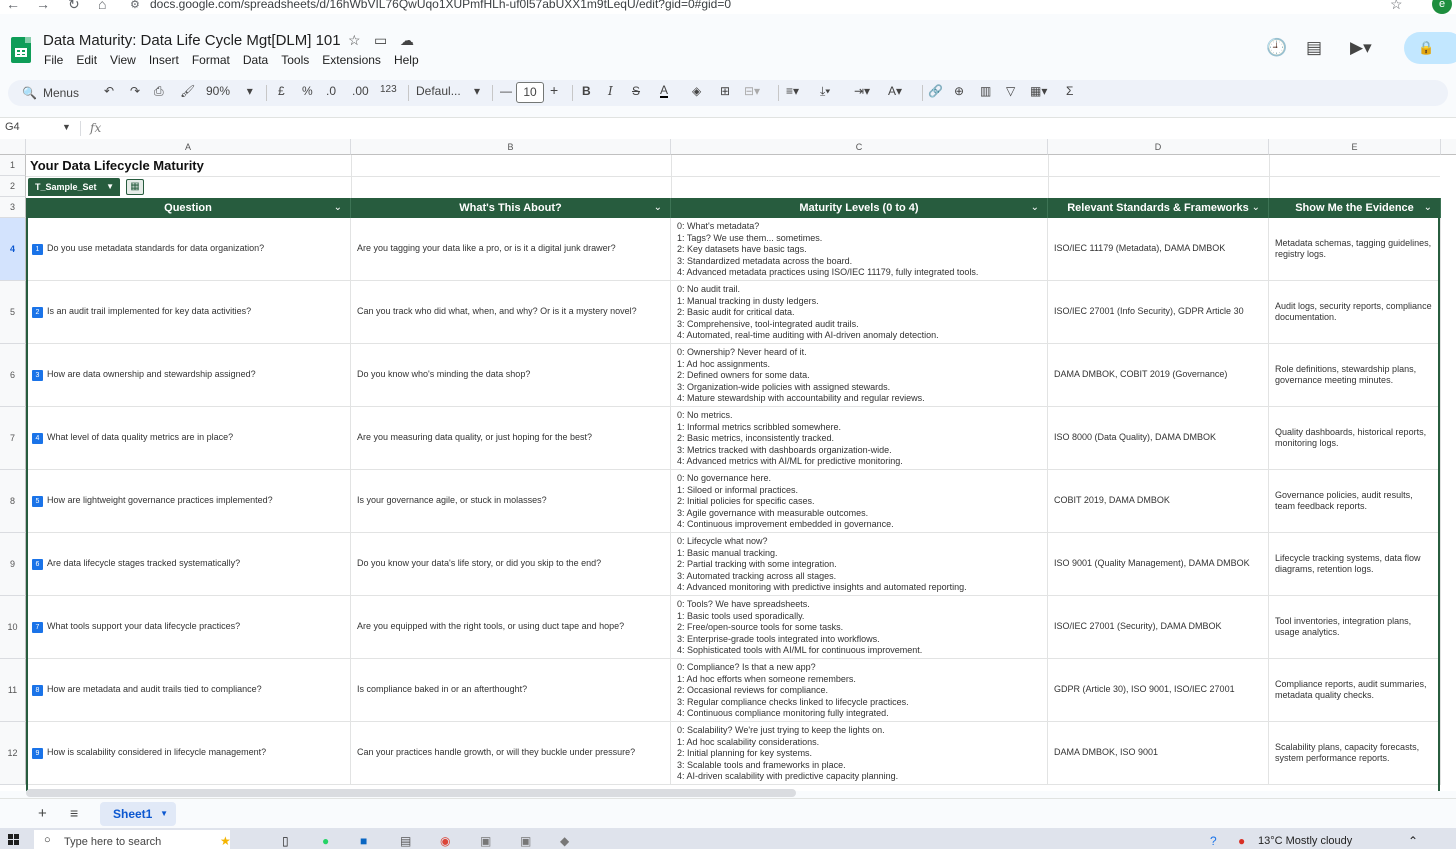 The height and width of the screenshot is (849, 1456). Describe the element at coordinates (135, 91) in the screenshot. I see `redo-icon: ↷` at that location.